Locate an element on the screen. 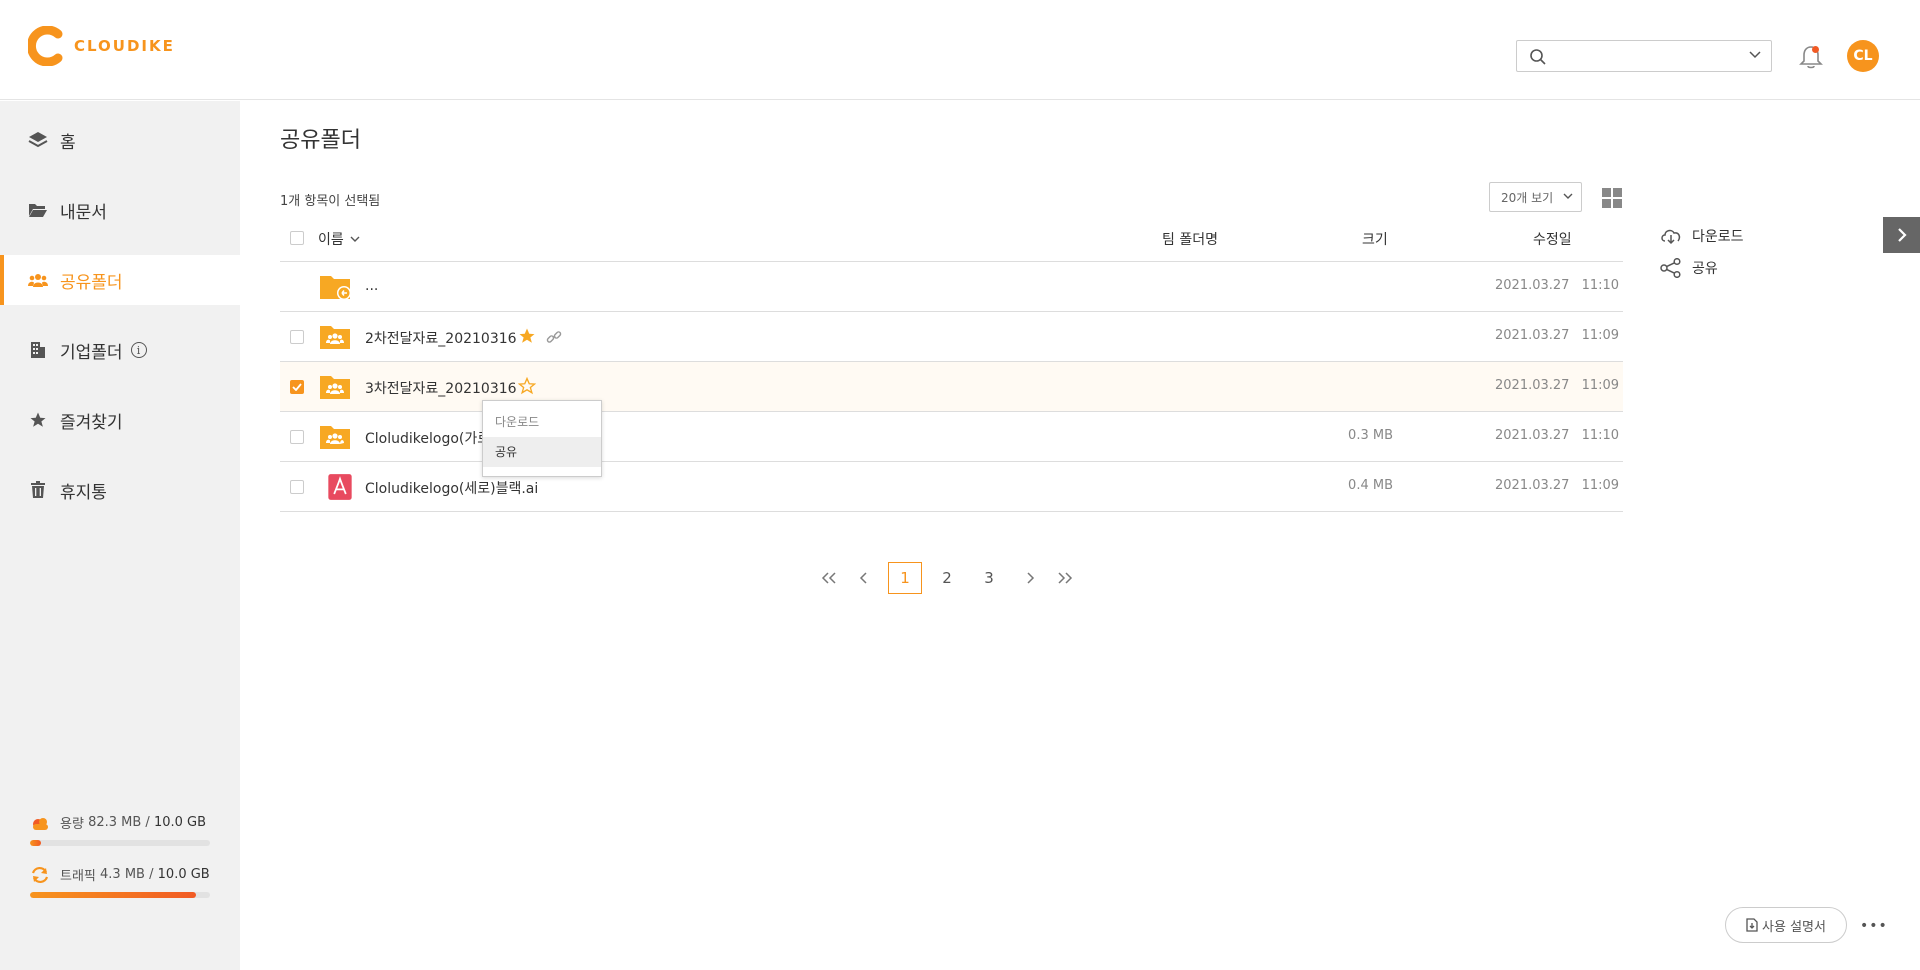  more-options-button: ••• is located at coordinates (1874, 926).